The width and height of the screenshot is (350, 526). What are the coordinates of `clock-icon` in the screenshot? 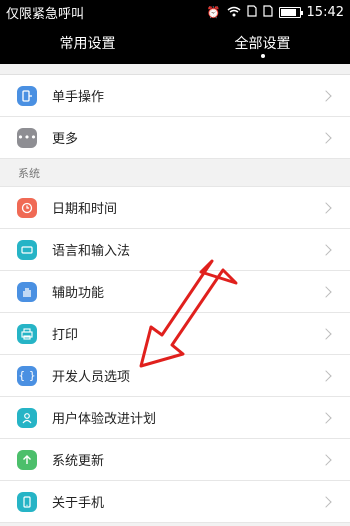 It's located at (27, 207).